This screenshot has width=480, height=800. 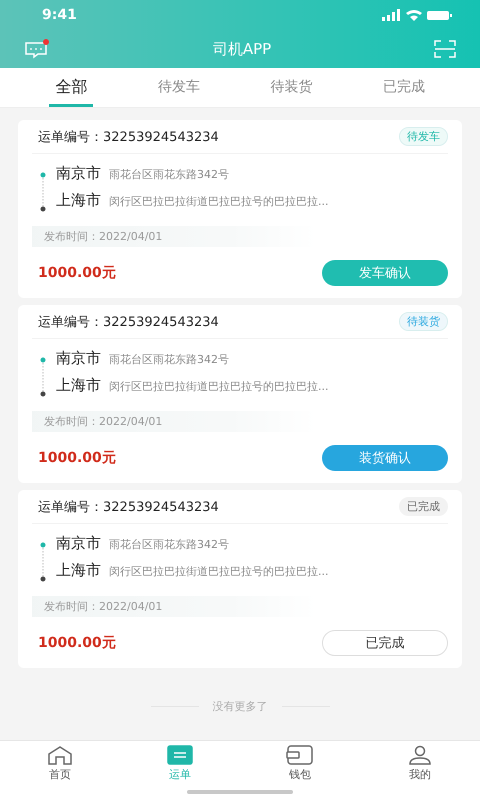 I want to click on action-button: 发车确认, so click(x=385, y=273).